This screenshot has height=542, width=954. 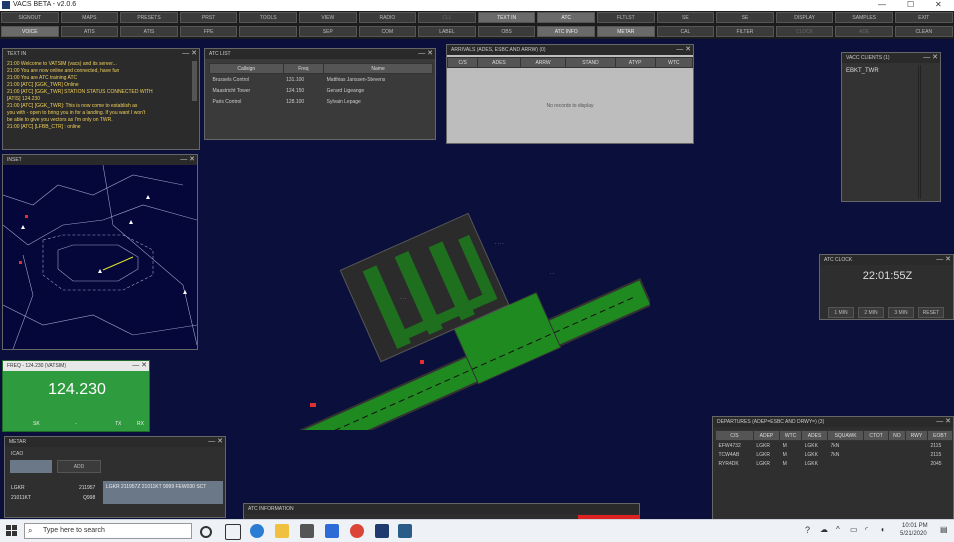 What do you see at coordinates (901, 312) in the screenshot?
I see `clock-3min-button: 3 MIN` at bounding box center [901, 312].